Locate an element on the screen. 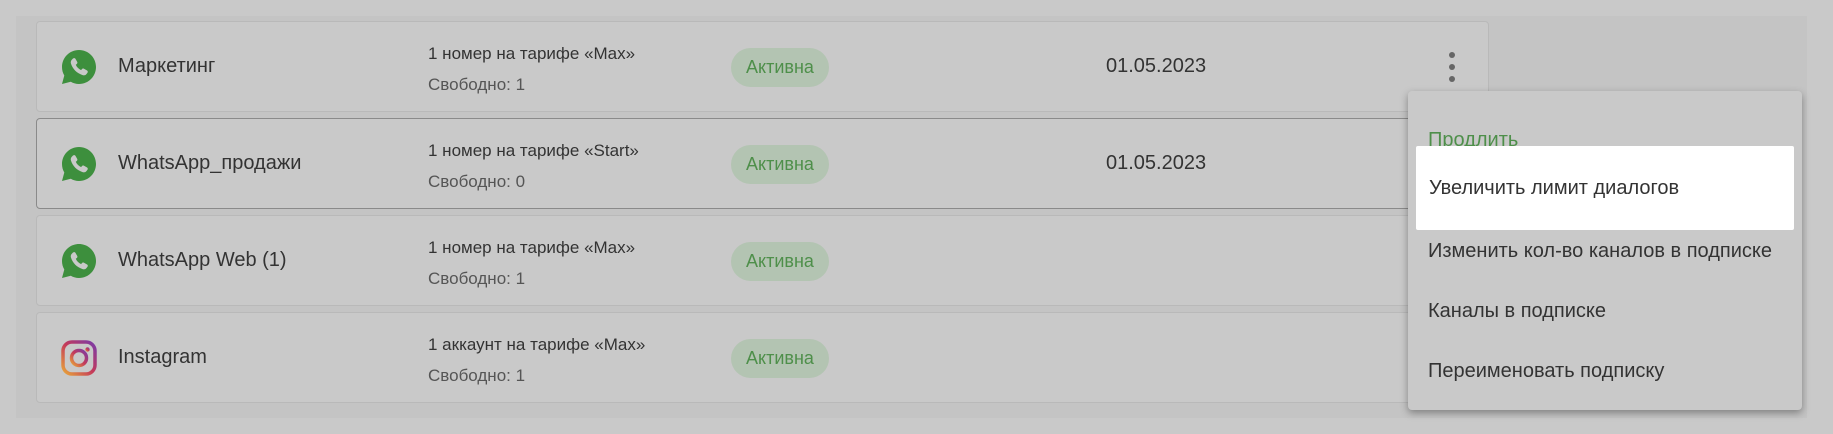 The width and height of the screenshot is (1833, 434). menu-item-increase-dialog-limit: Увеличить лимит диалогов is located at coordinates (1605, 188).